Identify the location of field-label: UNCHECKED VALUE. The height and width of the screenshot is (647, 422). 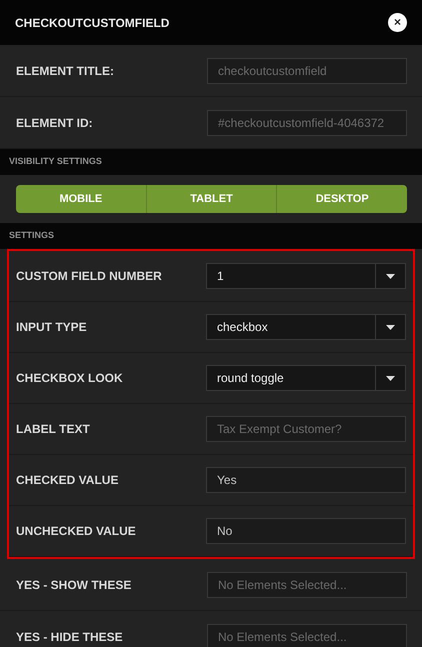
(76, 531).